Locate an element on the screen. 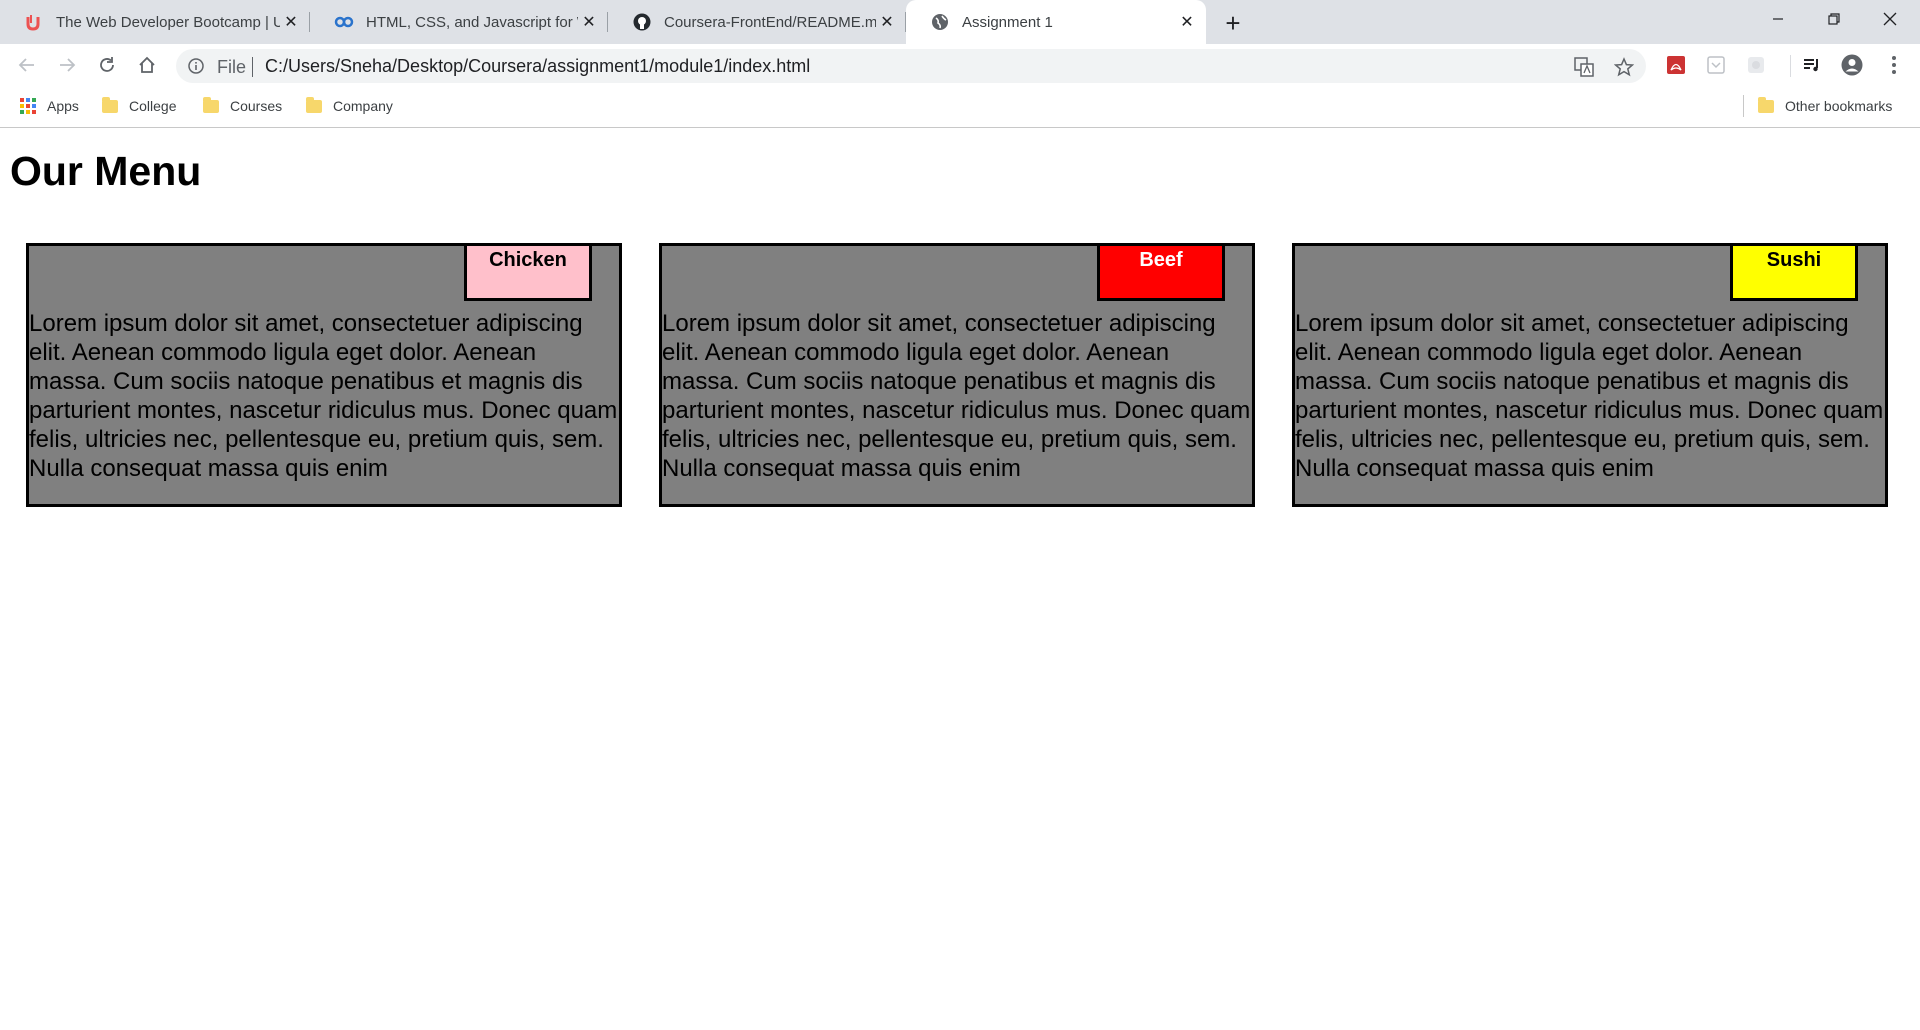 Image resolution: width=1920 pixels, height=1030 pixels. bookmark-college: College is located at coordinates (138, 106).